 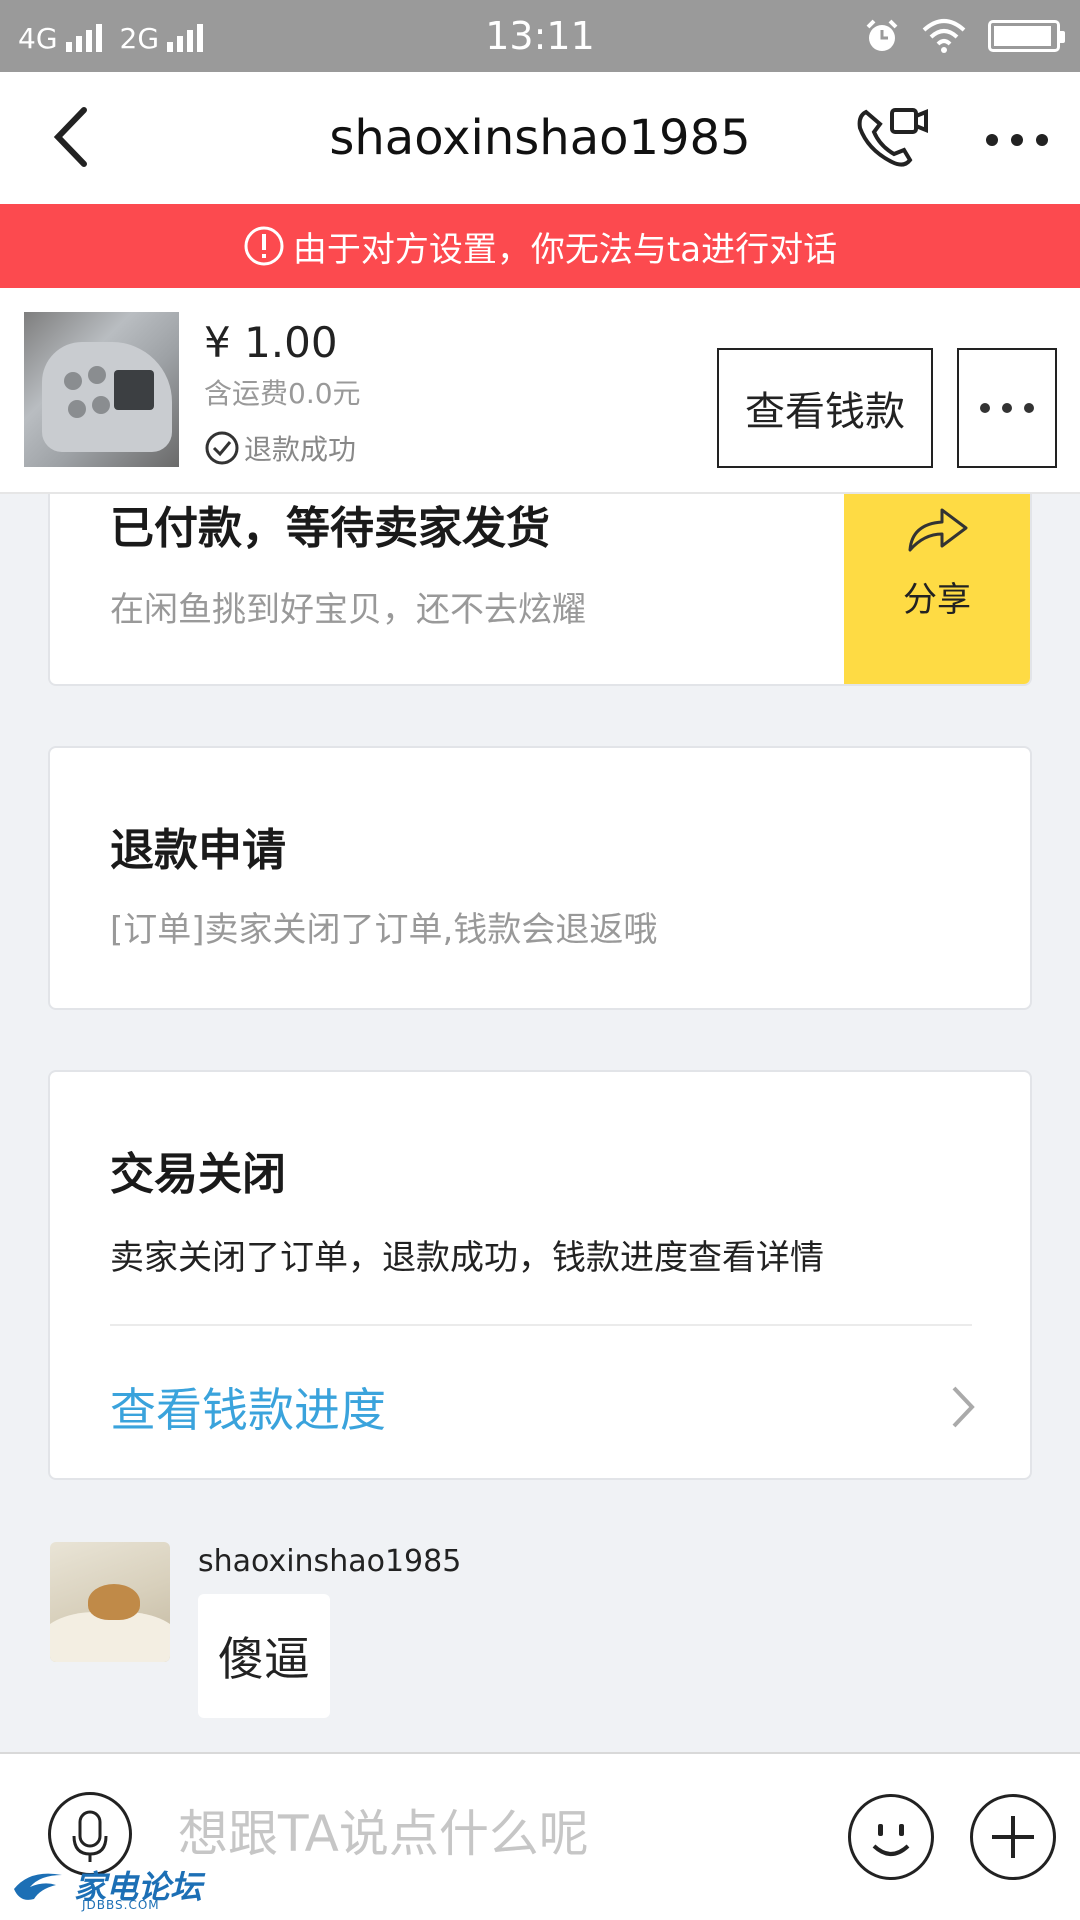 I want to click on refund-card-title: 退款申请, so click(x=198, y=850).